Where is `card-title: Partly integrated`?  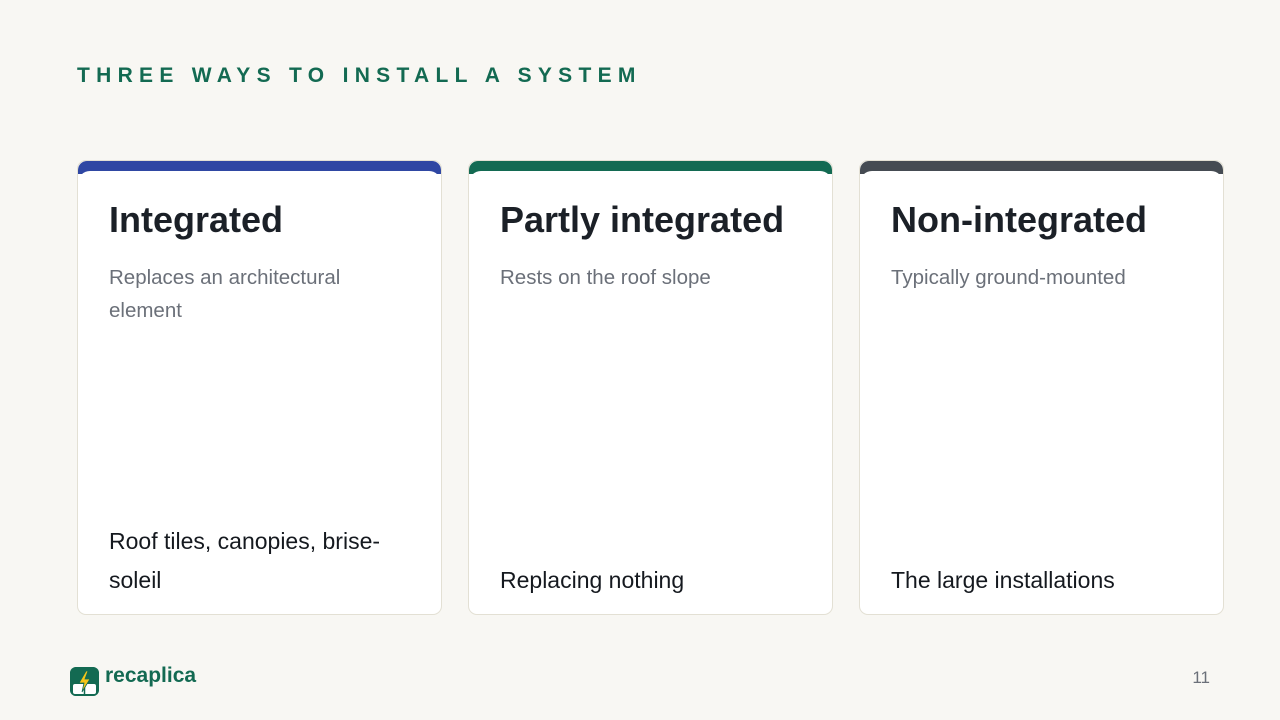
card-title: Partly integrated is located at coordinates (642, 219).